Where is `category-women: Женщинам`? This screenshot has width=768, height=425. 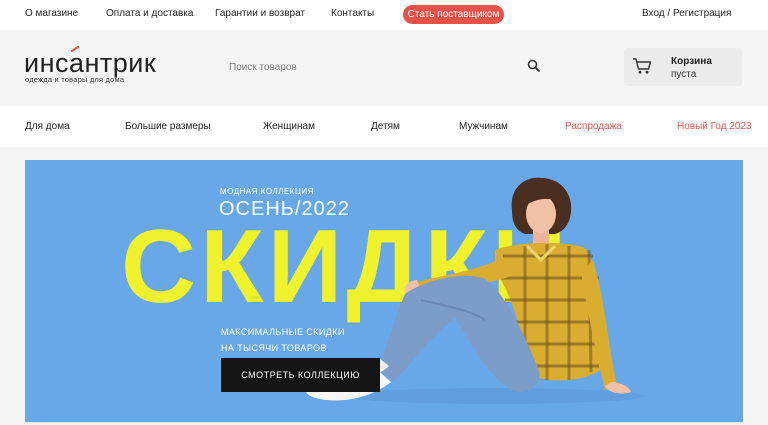 category-women: Женщинам is located at coordinates (289, 126).